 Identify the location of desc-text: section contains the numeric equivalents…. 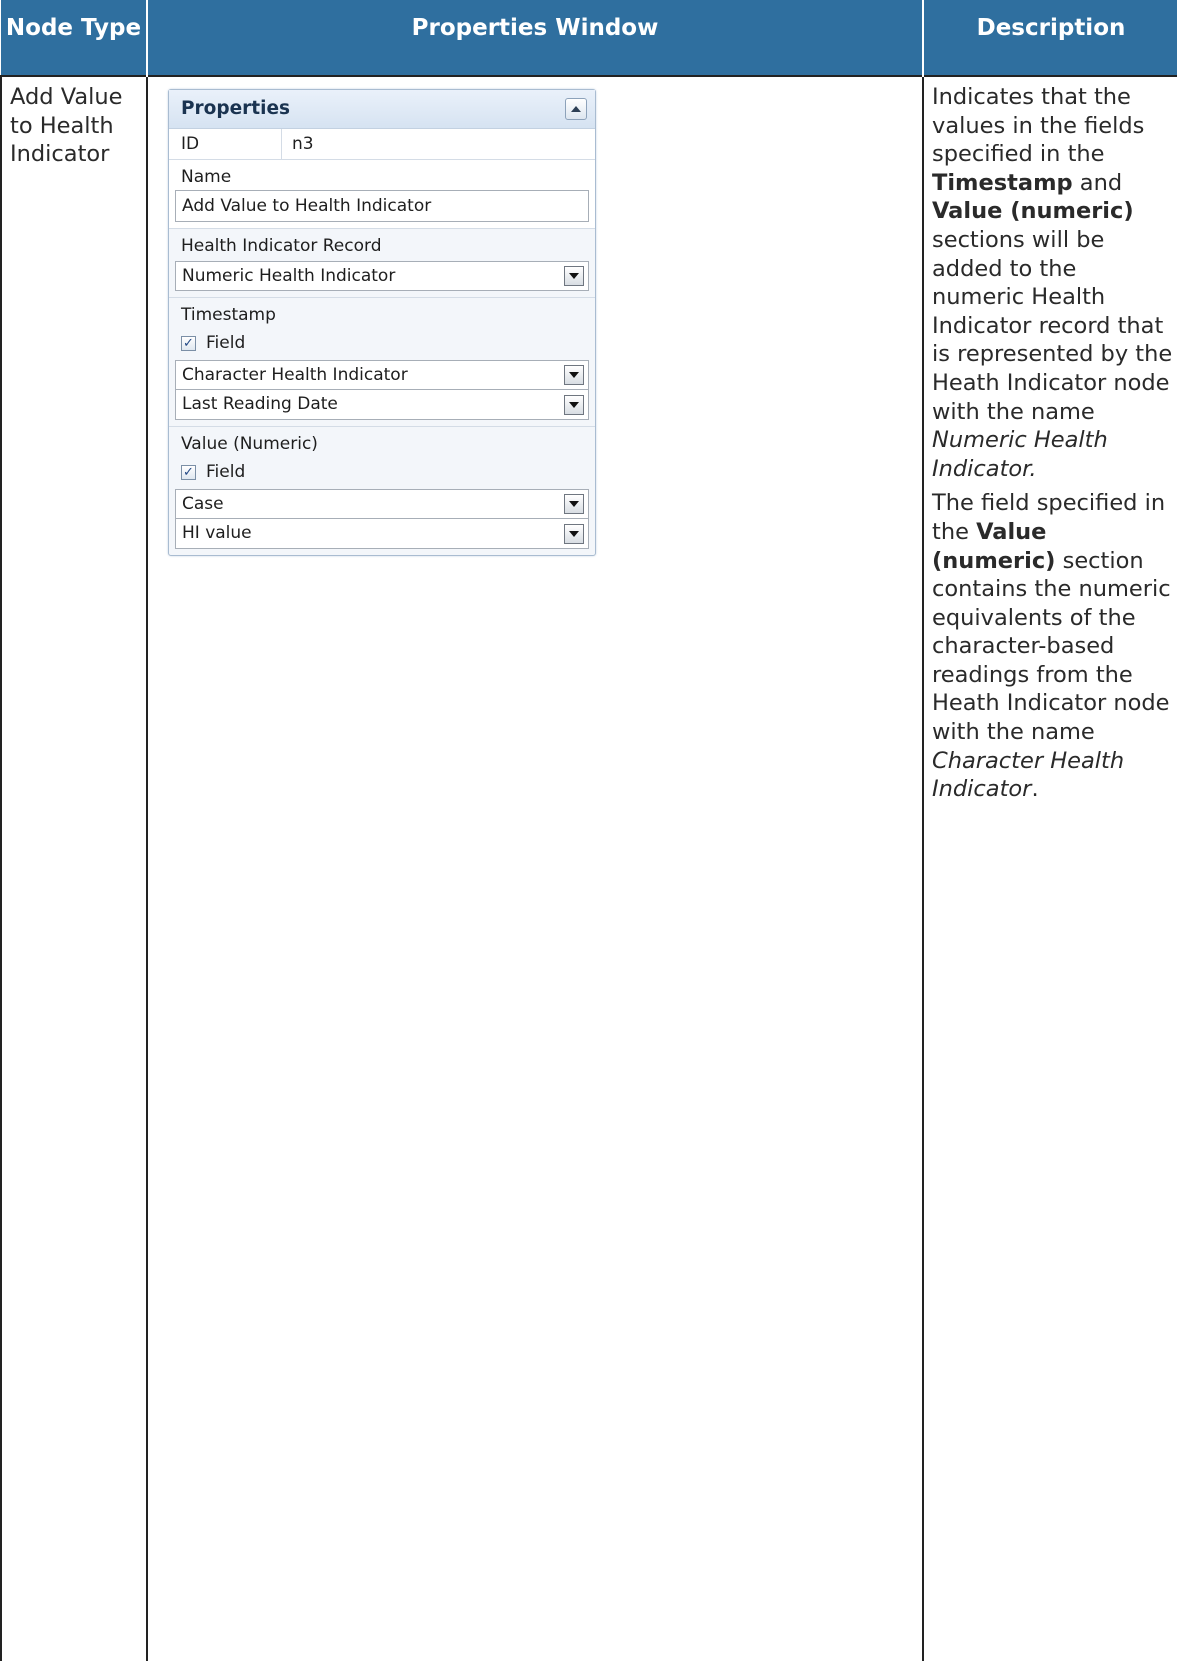
(1051, 646).